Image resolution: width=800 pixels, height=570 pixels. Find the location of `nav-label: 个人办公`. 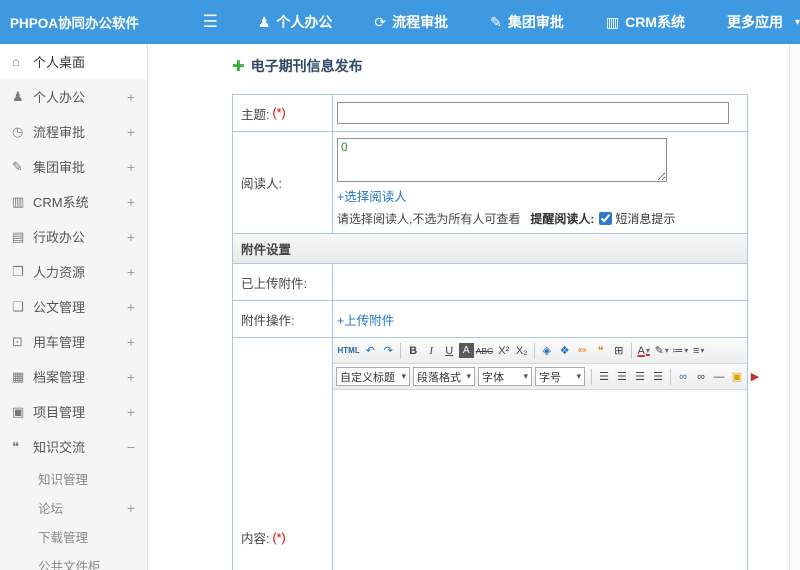

nav-label: 个人办公 is located at coordinates (304, 22).